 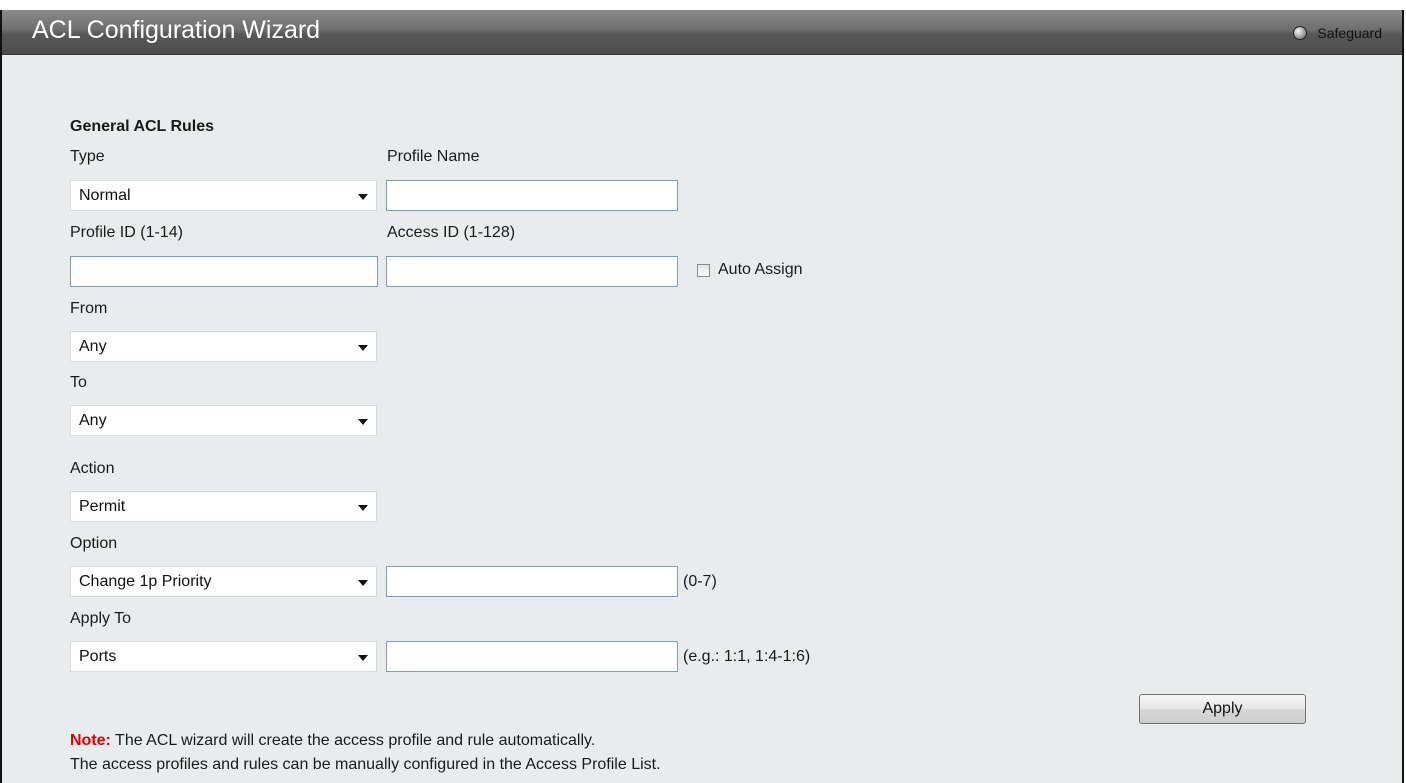 What do you see at coordinates (126, 232) in the screenshot?
I see `profile-id-label: Profile ID (1-14)` at bounding box center [126, 232].